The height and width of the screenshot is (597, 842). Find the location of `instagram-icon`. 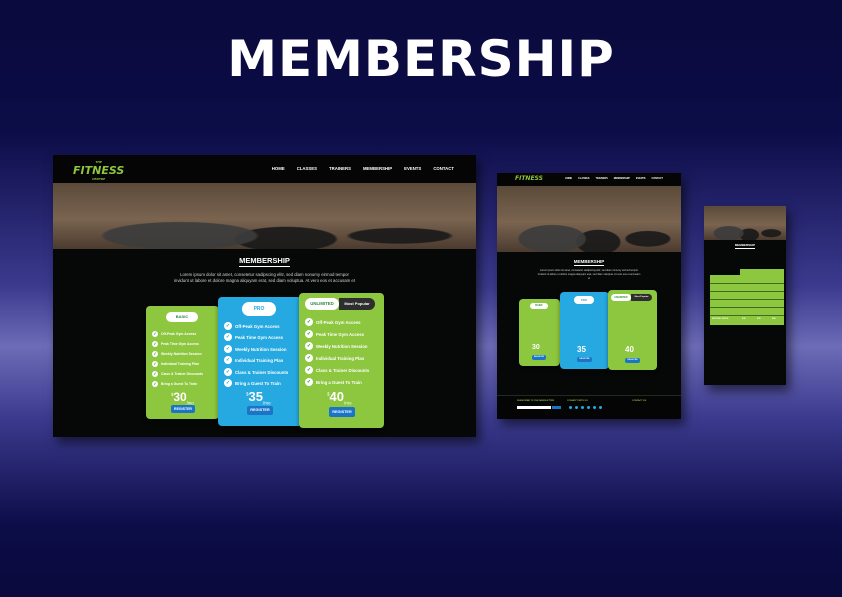

instagram-icon is located at coordinates (582, 407).